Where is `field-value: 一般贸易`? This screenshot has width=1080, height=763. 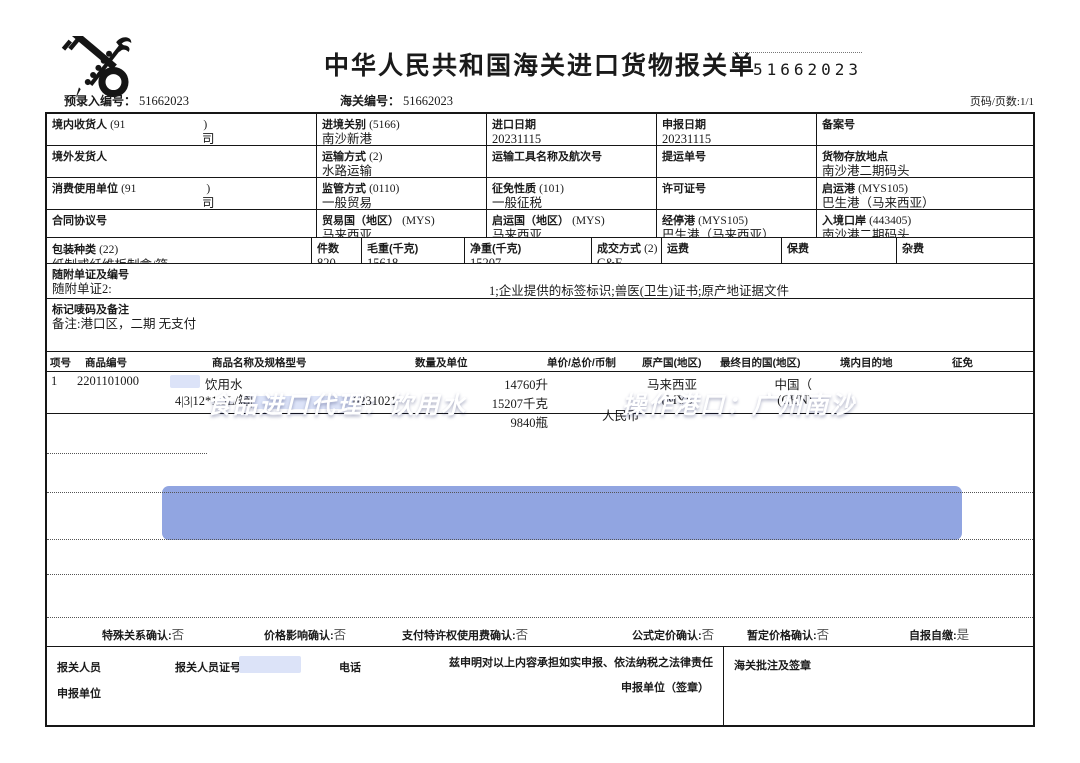
field-value: 一般贸易 is located at coordinates (347, 202).